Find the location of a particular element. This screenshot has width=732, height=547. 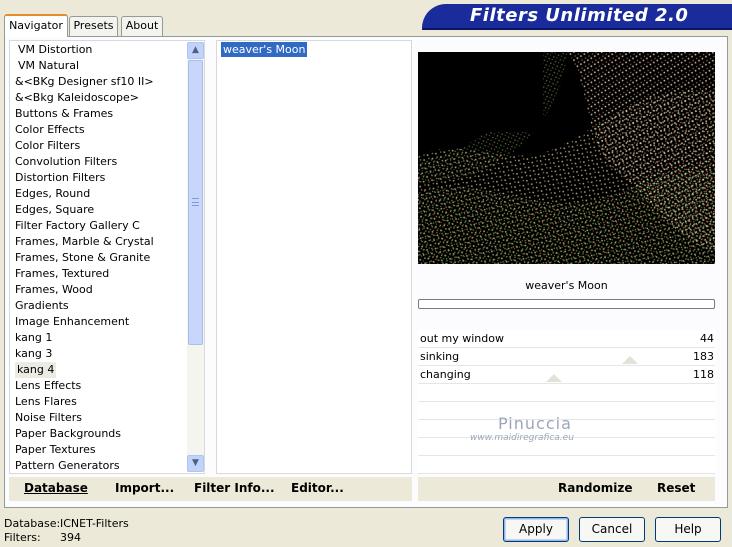

category-item: Image Enhancement is located at coordinates (72, 322).